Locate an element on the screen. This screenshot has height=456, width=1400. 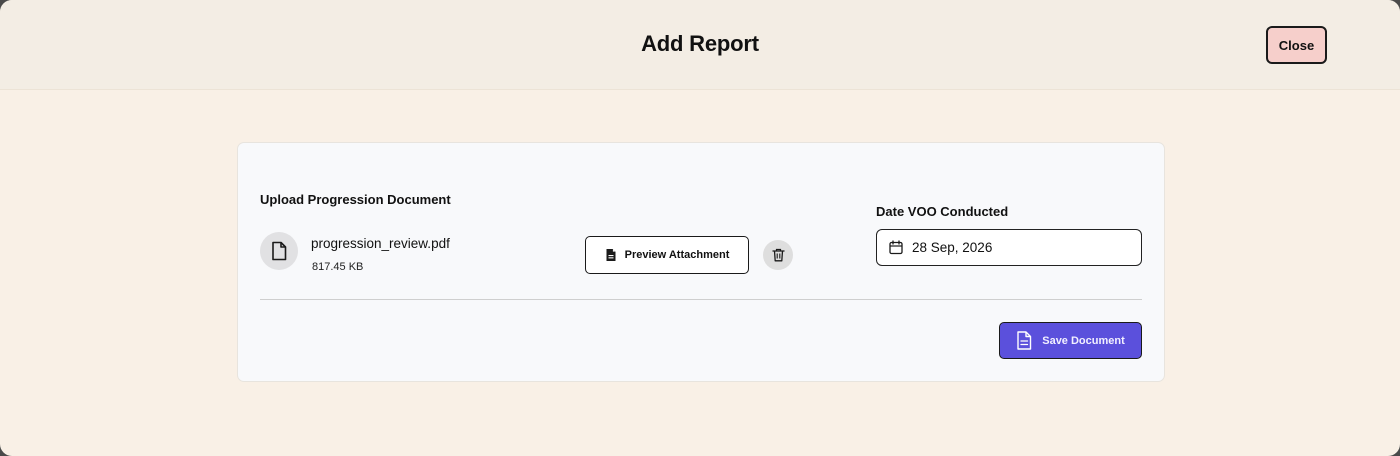
document-icon is located at coordinates (611, 255).